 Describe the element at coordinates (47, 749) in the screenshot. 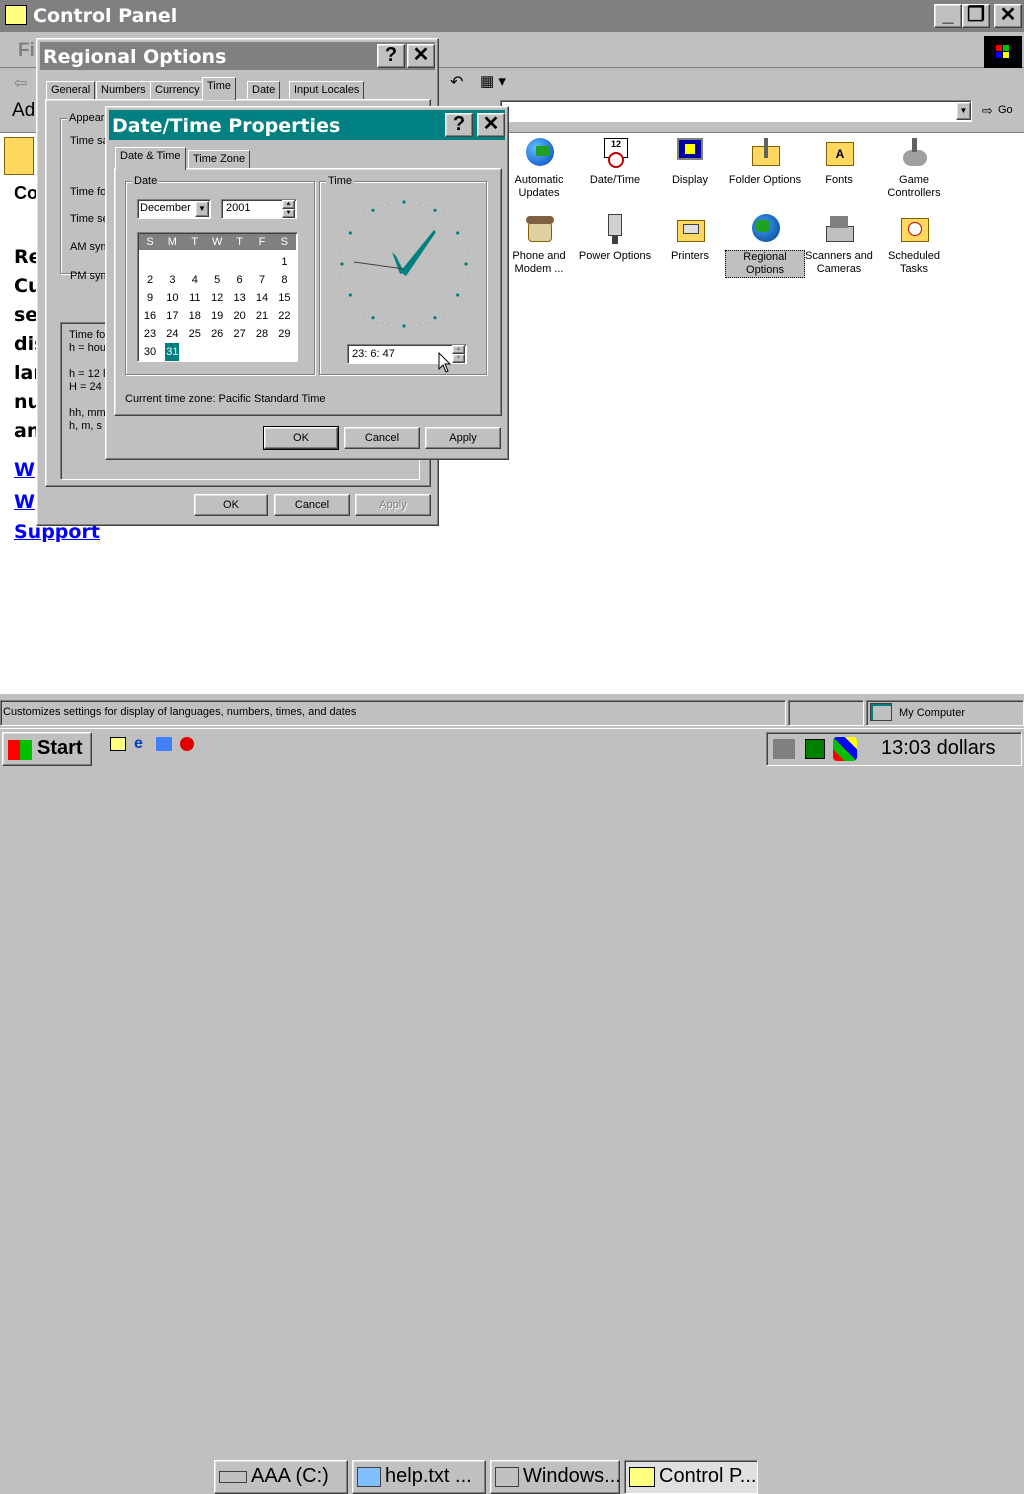

I see `start-button: Start` at that location.